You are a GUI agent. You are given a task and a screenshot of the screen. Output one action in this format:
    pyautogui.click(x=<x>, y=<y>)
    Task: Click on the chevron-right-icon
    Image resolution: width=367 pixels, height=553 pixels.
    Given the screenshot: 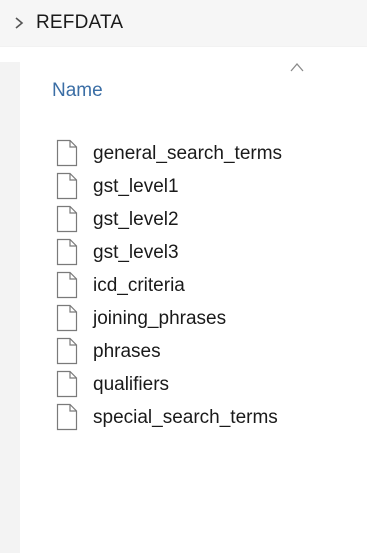 What is the action you would take?
    pyautogui.click(x=19, y=23)
    